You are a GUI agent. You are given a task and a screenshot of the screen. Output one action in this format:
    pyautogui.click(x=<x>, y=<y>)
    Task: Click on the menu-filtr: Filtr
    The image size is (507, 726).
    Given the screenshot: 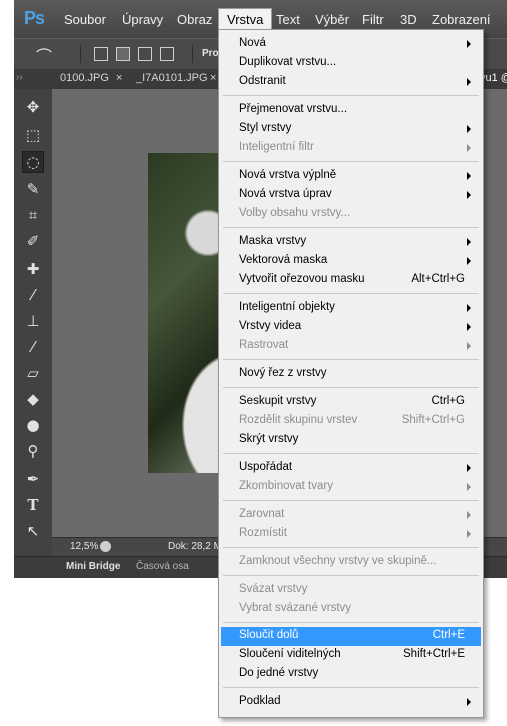 What is the action you would take?
    pyautogui.click(x=373, y=19)
    